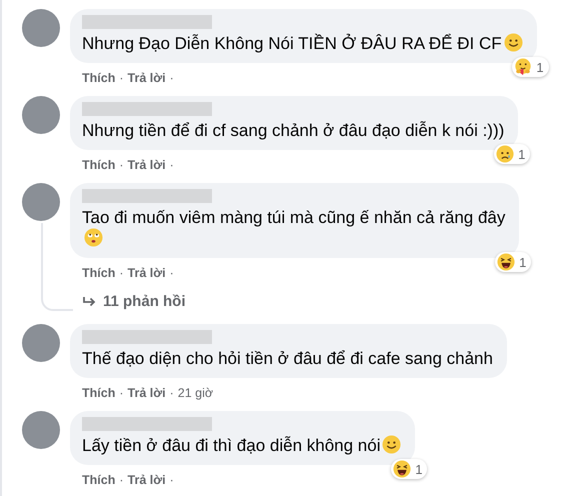 The height and width of the screenshot is (496, 580). What do you see at coordinates (293, 130) in the screenshot?
I see `comment-text: Nhưng tiền để đi cf sang chảnh ở đâu đạo diễn k nói :)))` at bounding box center [293, 130].